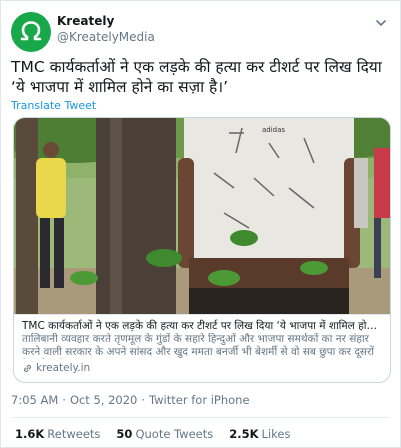  I want to click on author-name: Kreately, so click(85, 21).